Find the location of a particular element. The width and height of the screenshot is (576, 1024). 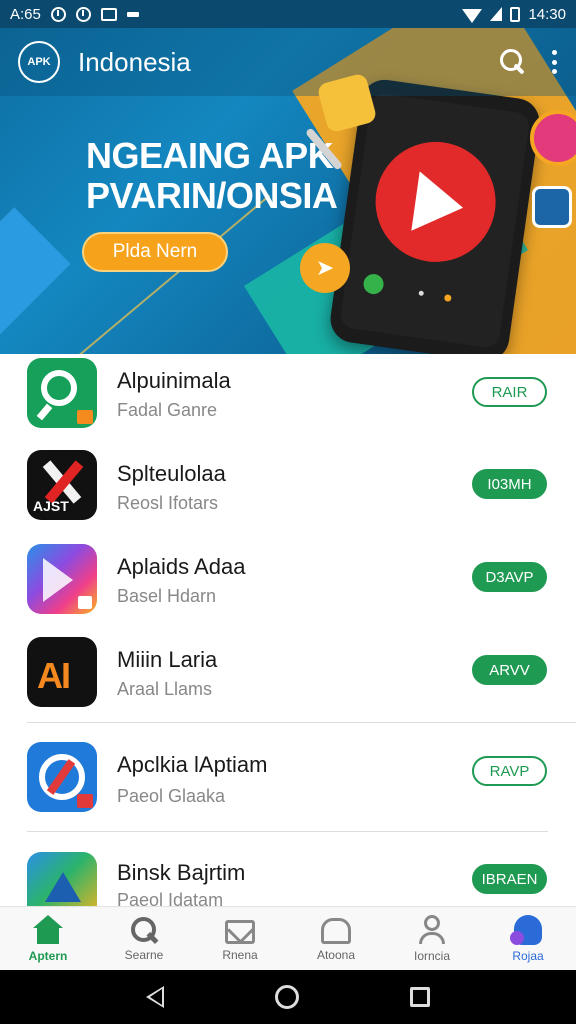

app-name: Binsk Bajrtim is located at coordinates (181, 872).